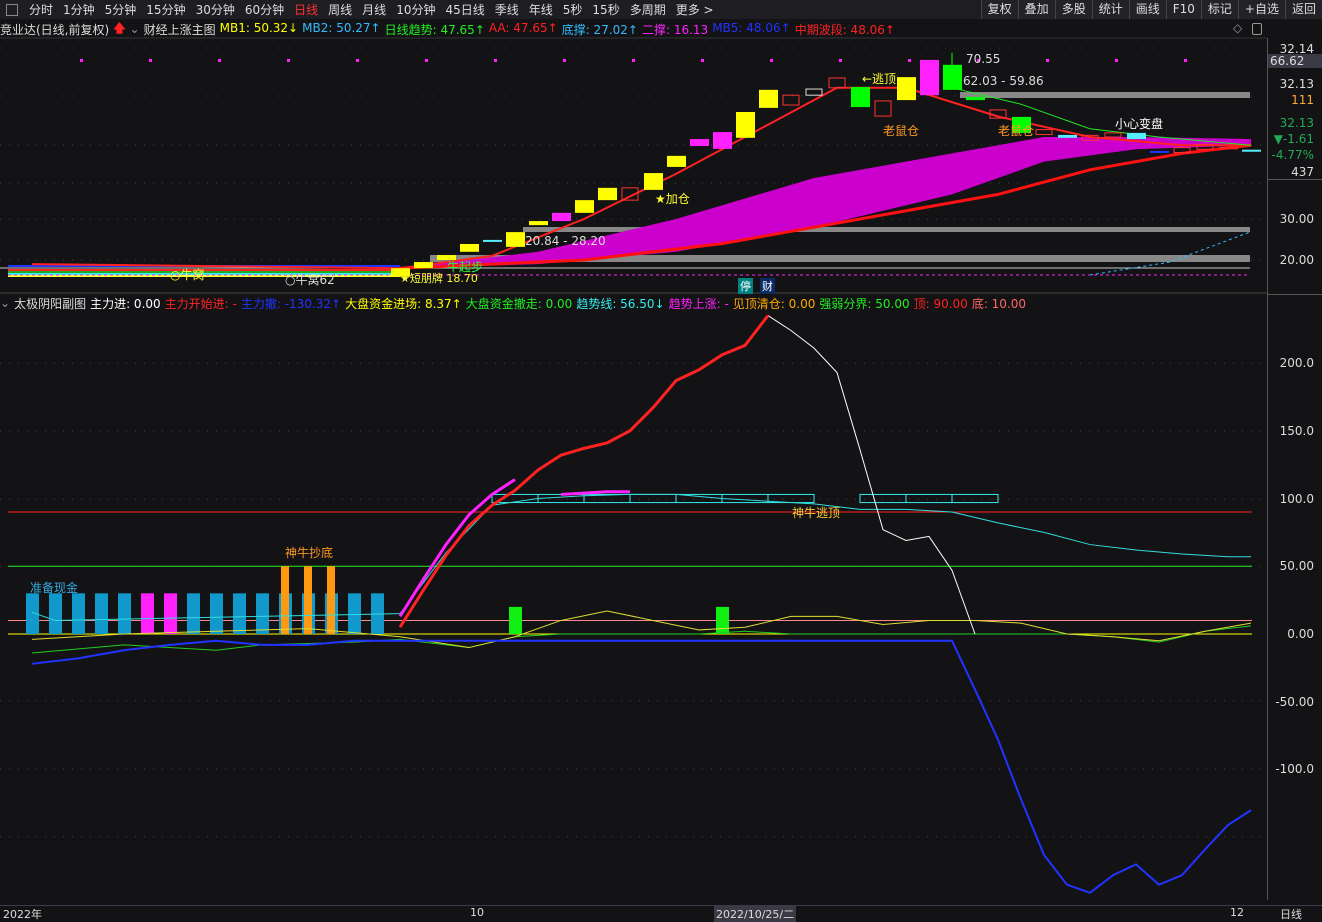 This screenshot has height=922, width=1322. I want to click on change-percent: -4.77%, so click(1292, 155).